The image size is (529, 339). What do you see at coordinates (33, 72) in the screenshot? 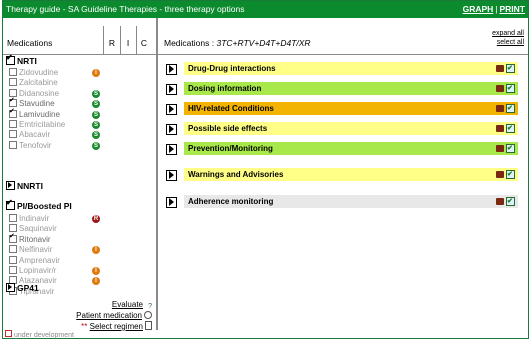
I see `drug-item: Zidovudine` at bounding box center [33, 72].